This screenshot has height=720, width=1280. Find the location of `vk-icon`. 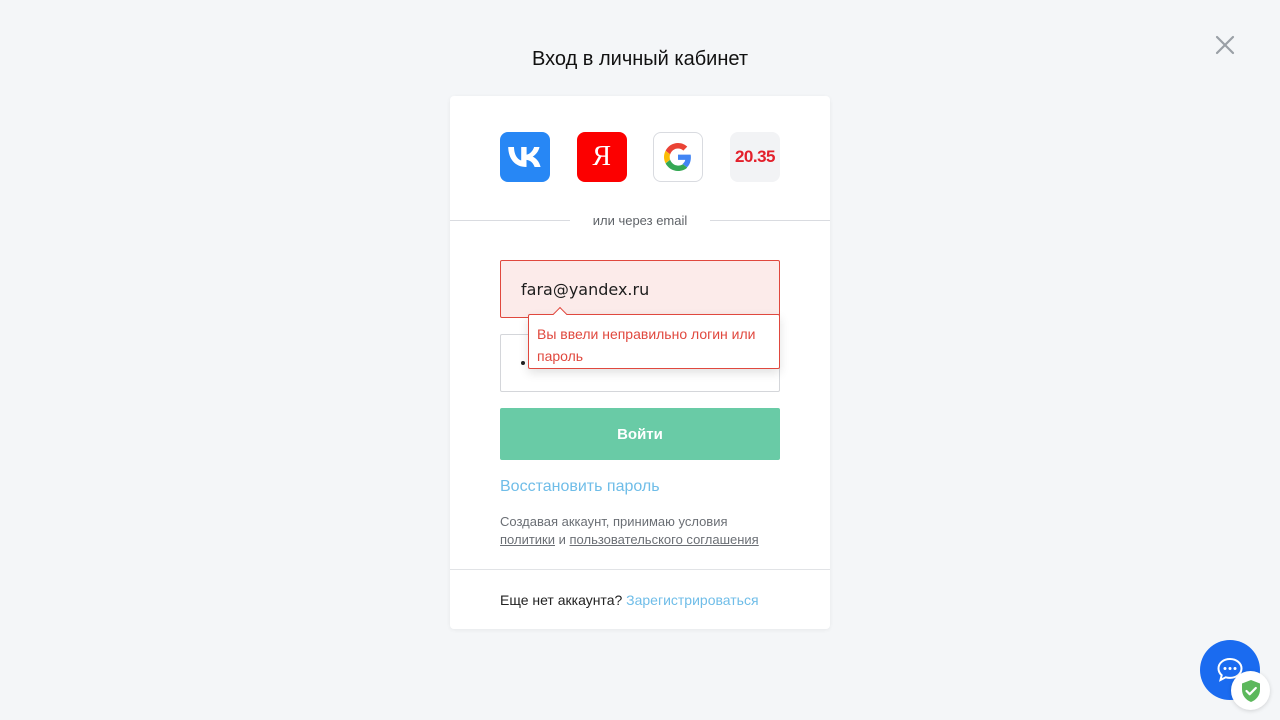

vk-icon is located at coordinates (524, 157).